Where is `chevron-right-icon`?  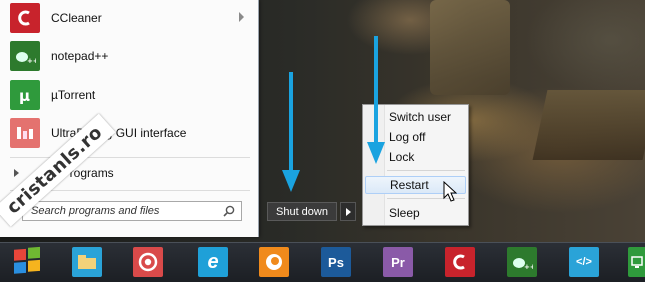 chevron-right-icon is located at coordinates (348, 212).